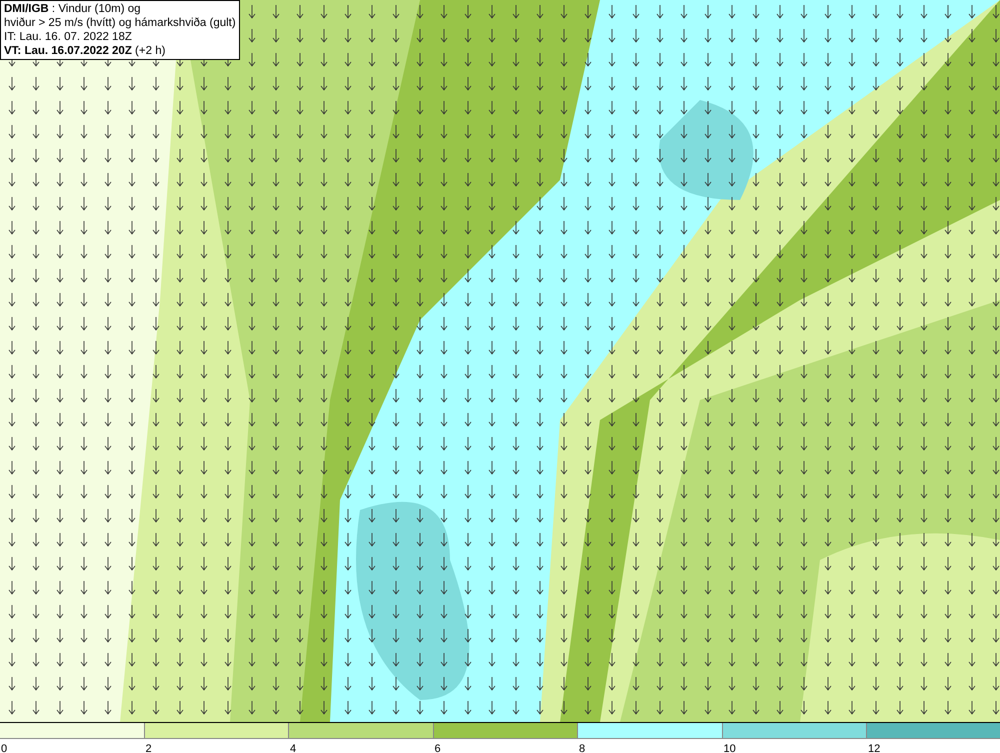 Image resolution: width=1000 pixels, height=753 pixels. Describe the element at coordinates (292, 748) in the screenshot. I see `legend-label: 4` at that location.